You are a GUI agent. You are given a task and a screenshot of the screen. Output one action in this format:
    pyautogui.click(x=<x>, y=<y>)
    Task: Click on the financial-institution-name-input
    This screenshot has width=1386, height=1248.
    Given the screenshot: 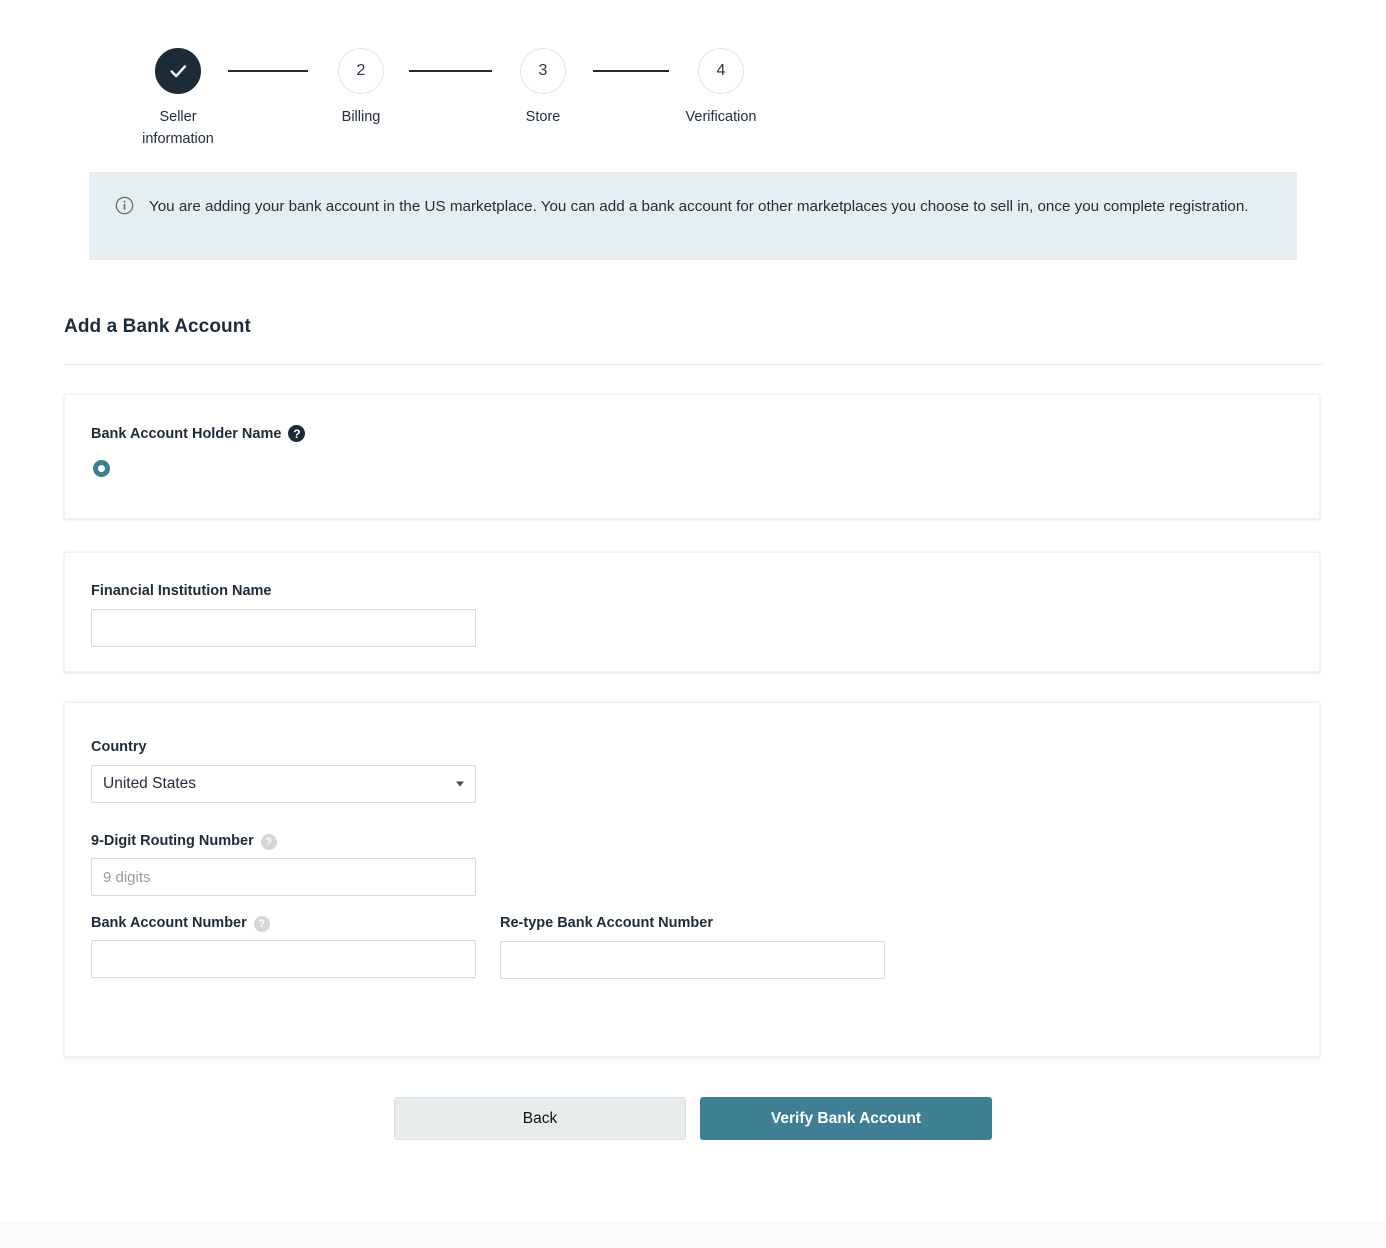 What is the action you would take?
    pyautogui.click(x=283, y=628)
    